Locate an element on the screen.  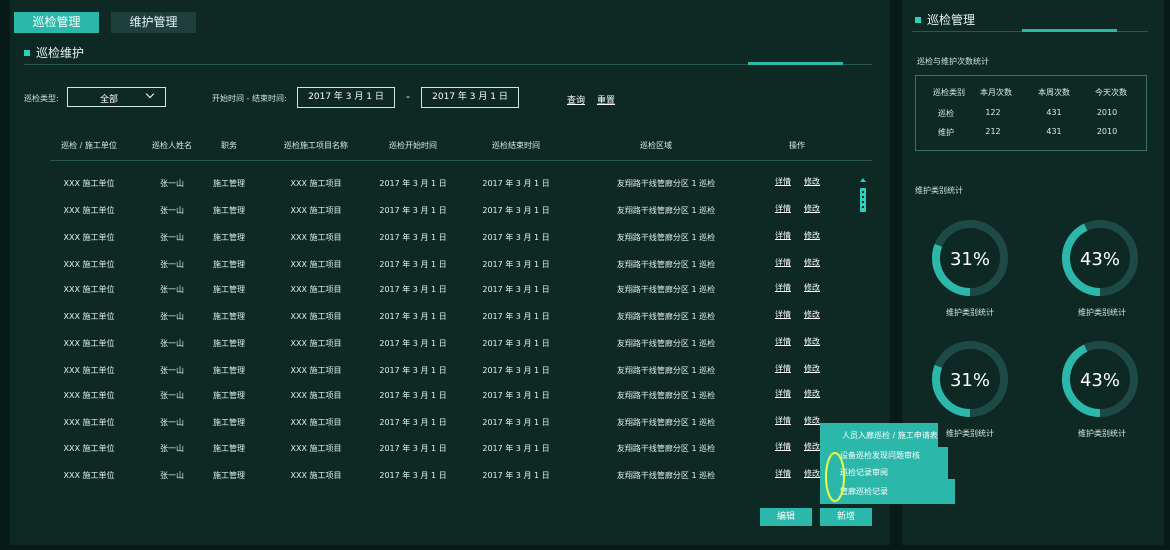
column-header-project: 巡检施工项目名称 is located at coordinates (316, 145).